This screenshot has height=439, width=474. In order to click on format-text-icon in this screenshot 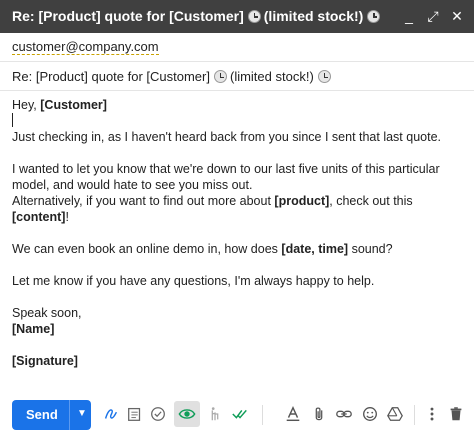, I will do `click(293, 414)`.